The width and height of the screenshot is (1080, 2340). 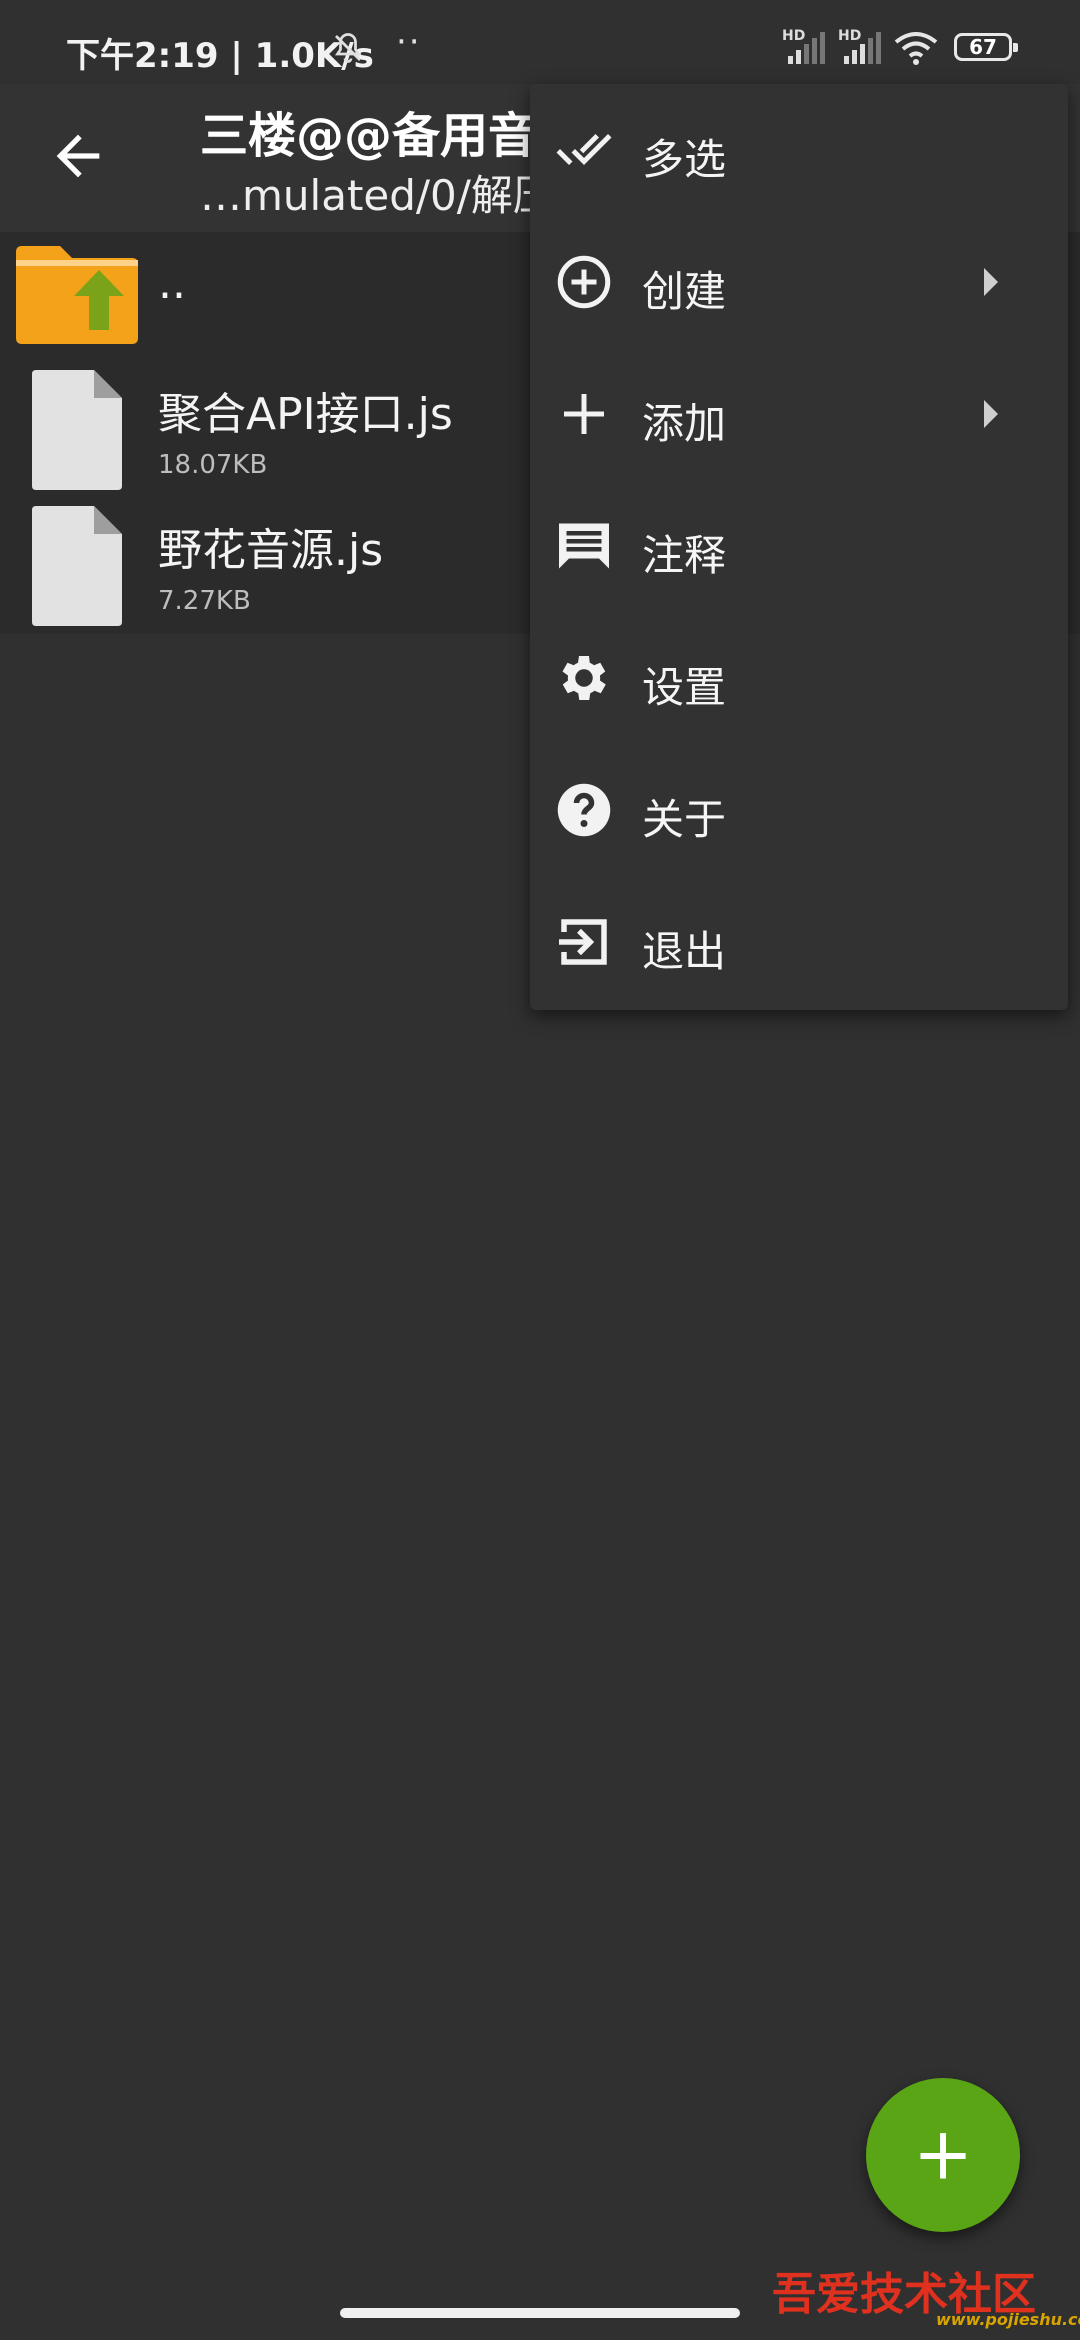 I want to click on menu-item-create: 创建, so click(x=799, y=282).